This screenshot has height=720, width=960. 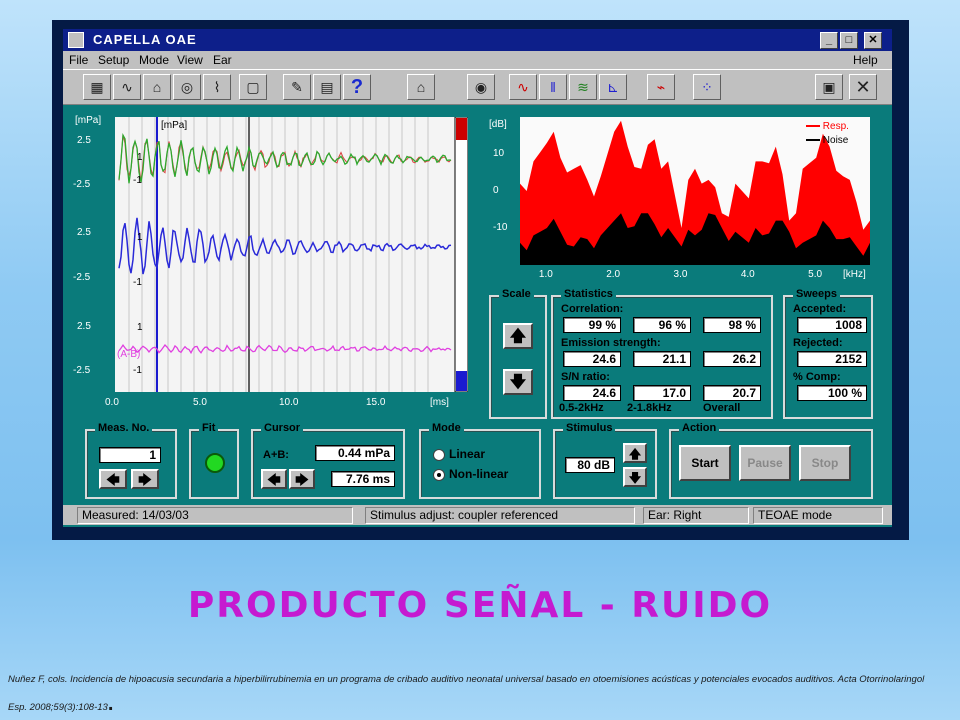 What do you see at coordinates (635, 477) in the screenshot?
I see `stimulus-down-button: 🡇` at bounding box center [635, 477].